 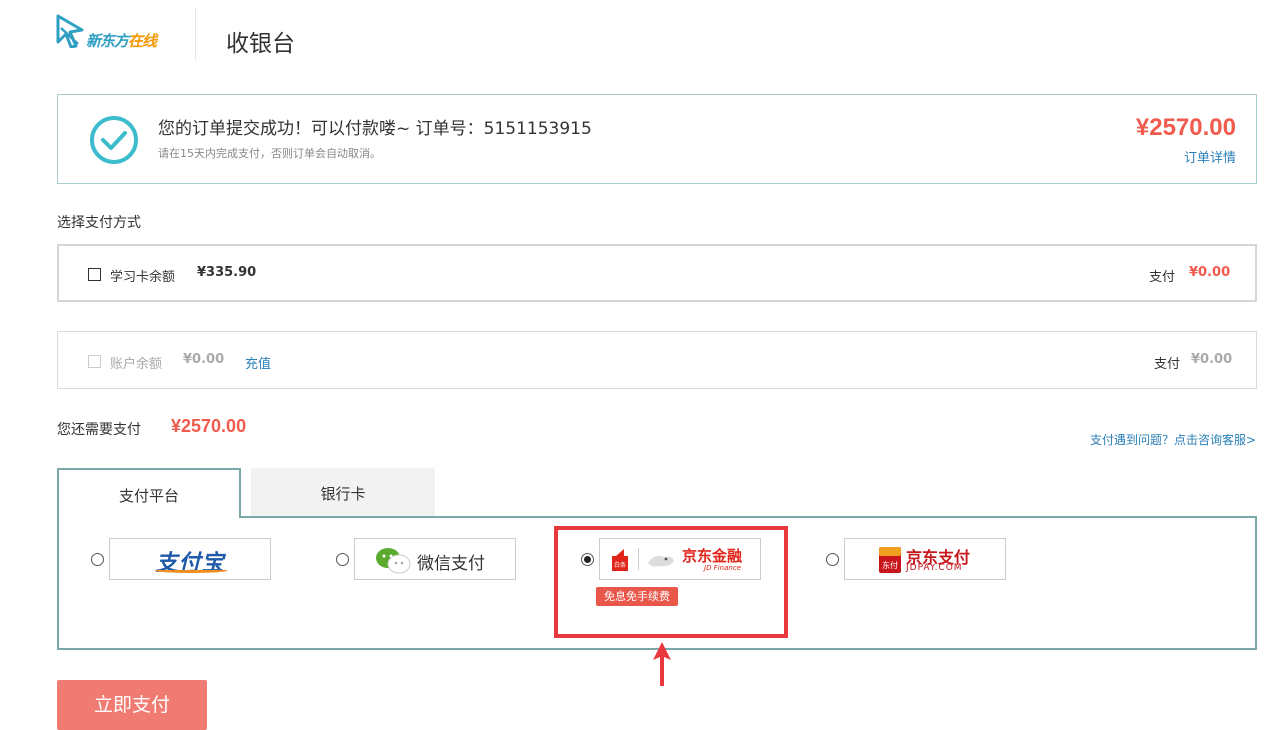 I want to click on jdpay-option: 东付 京东支付 JDPAY.COM, so click(x=925, y=559).